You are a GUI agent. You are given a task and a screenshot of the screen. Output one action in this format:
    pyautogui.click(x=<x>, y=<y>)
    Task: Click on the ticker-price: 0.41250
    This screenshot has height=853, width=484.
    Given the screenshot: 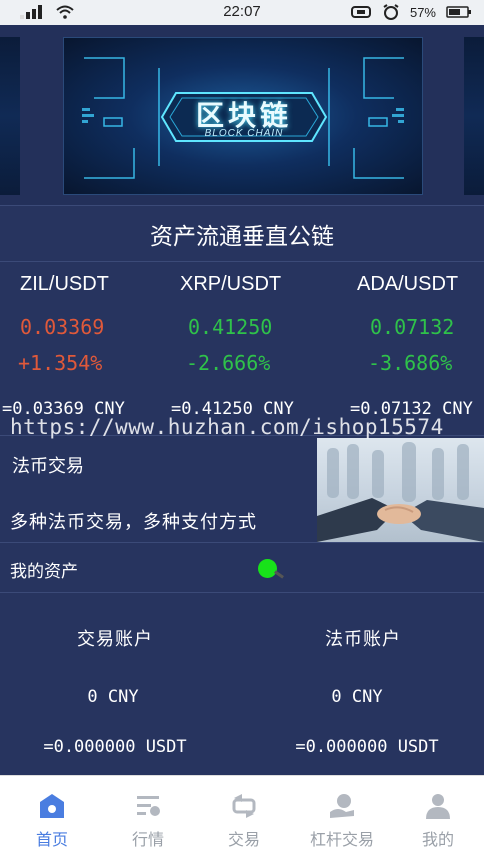 What is the action you would take?
    pyautogui.click(x=230, y=327)
    